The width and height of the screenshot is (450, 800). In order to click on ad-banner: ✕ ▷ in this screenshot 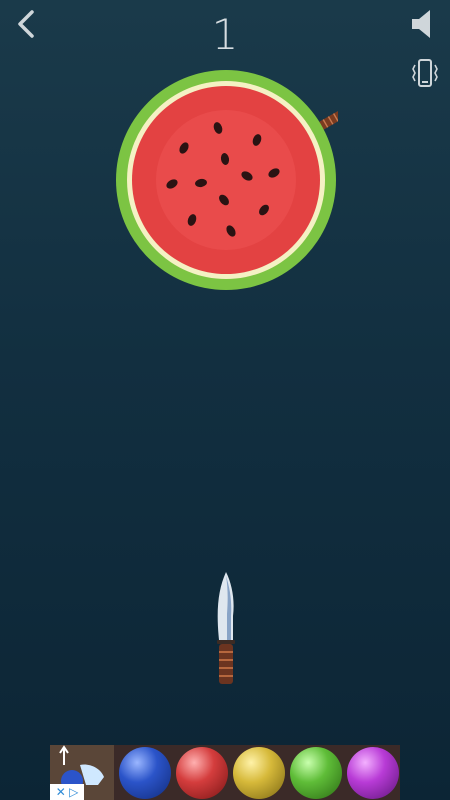, I will do `click(225, 772)`.